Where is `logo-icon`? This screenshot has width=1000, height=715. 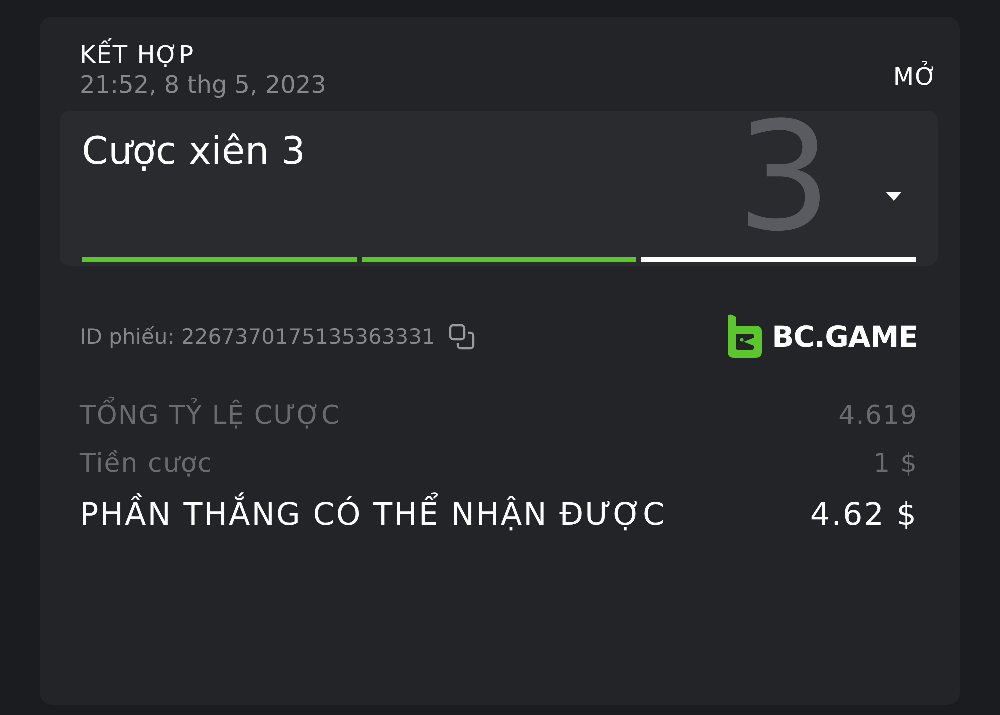
logo-icon is located at coordinates (745, 337).